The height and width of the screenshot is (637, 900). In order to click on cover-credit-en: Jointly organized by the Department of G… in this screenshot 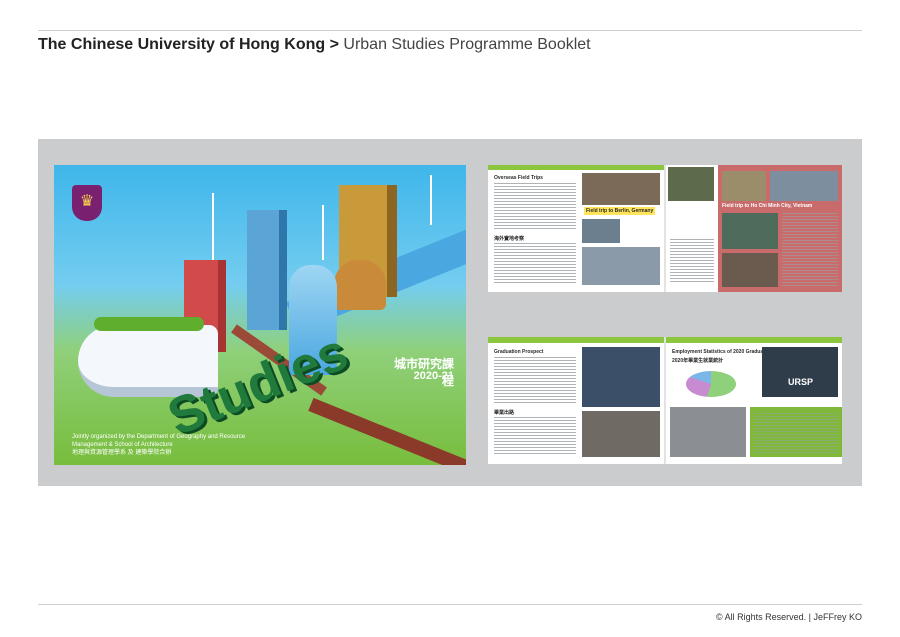, I will do `click(159, 441)`.